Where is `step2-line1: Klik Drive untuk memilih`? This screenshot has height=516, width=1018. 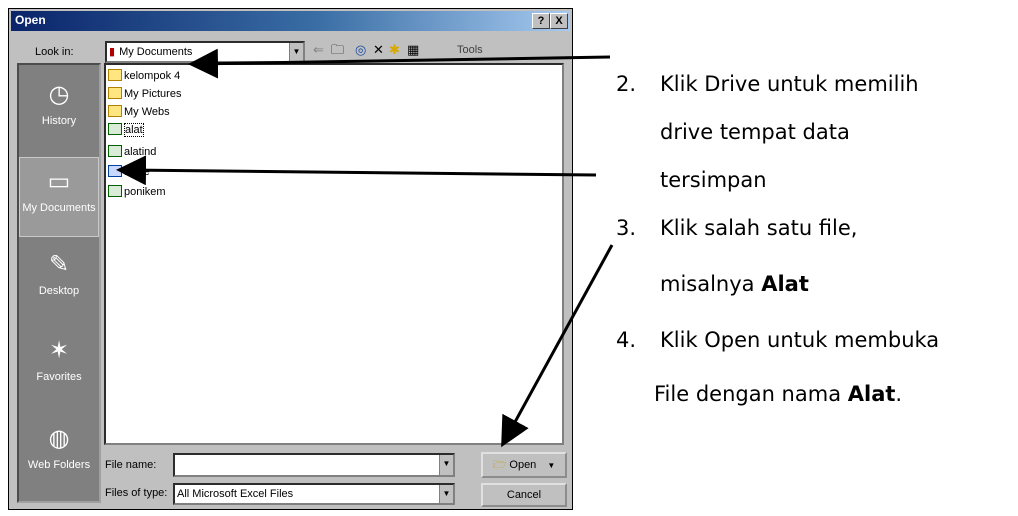
step2-line1: Klik Drive untuk memilih is located at coordinates (789, 84).